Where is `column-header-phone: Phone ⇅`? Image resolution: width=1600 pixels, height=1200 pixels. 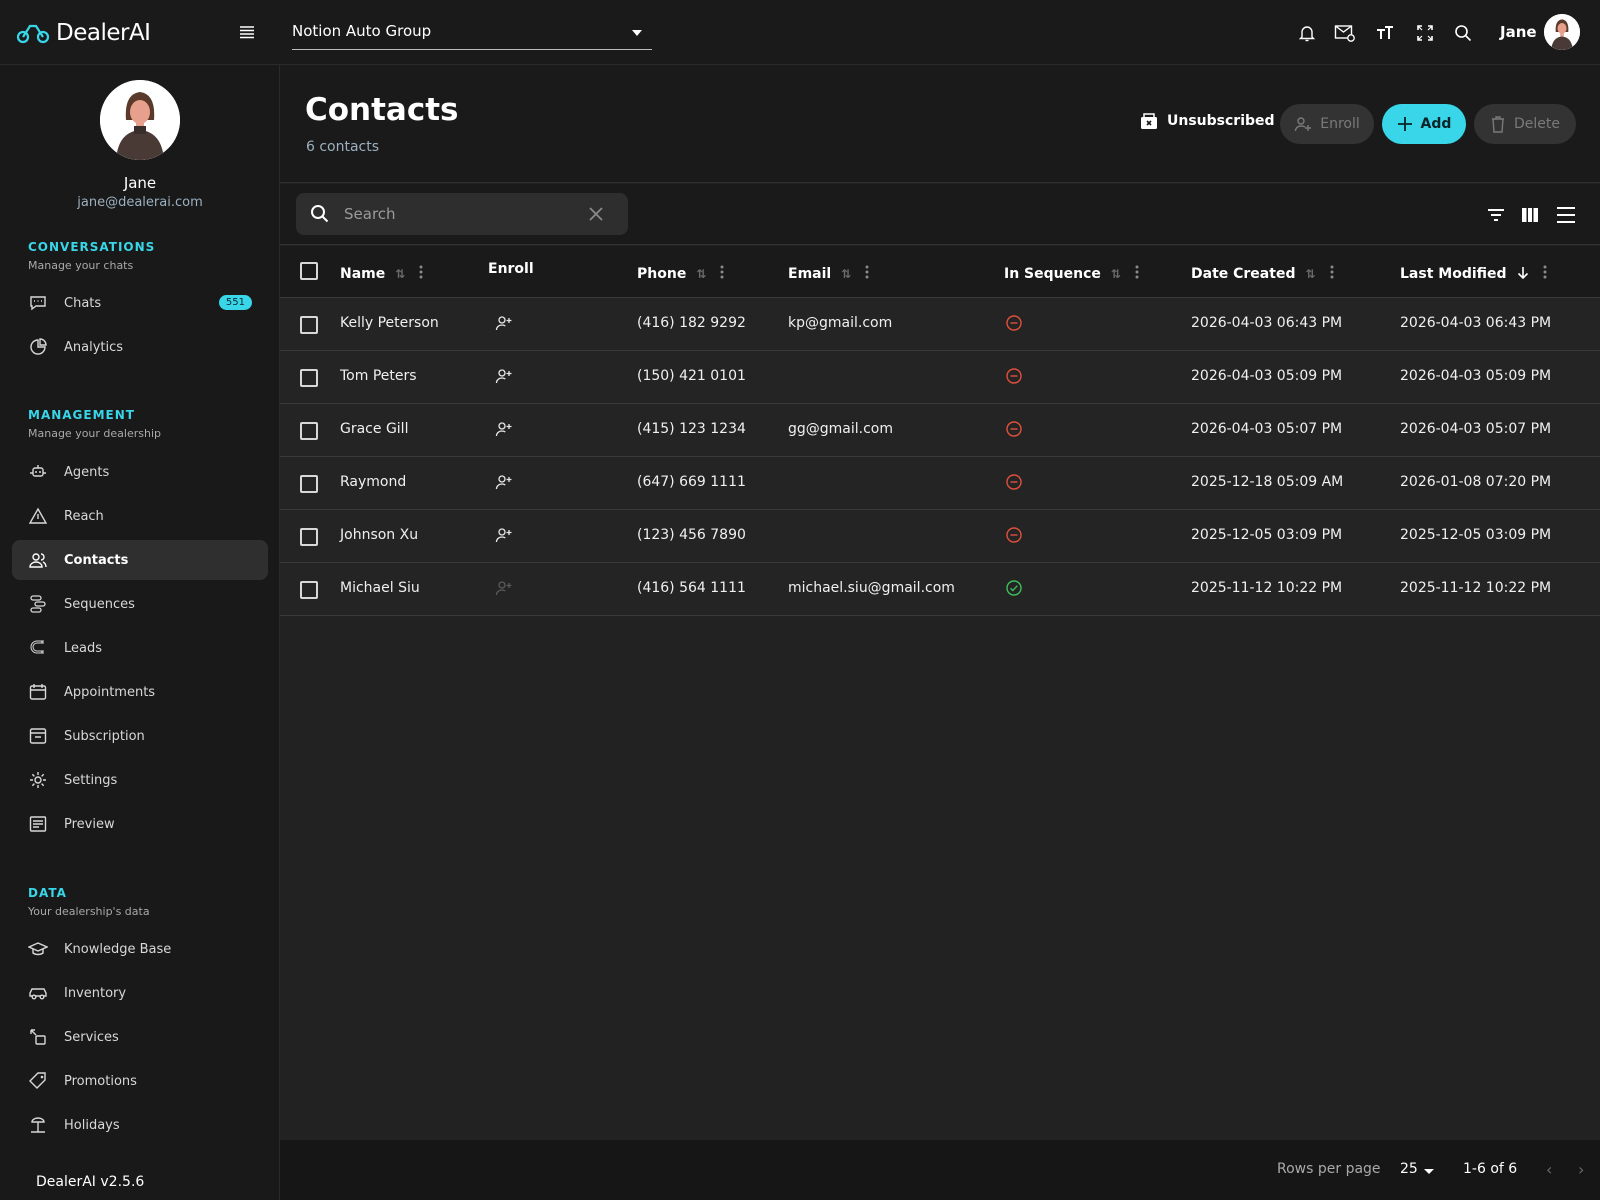 column-header-phone: Phone ⇅ is located at coordinates (680, 274).